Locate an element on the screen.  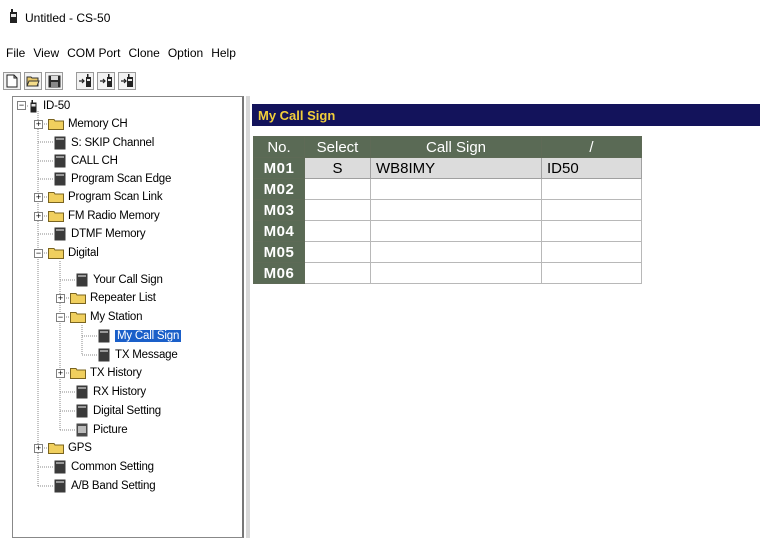
menu-bar: File View COM Port Clone Option Help is located at coordinates (120, 56).